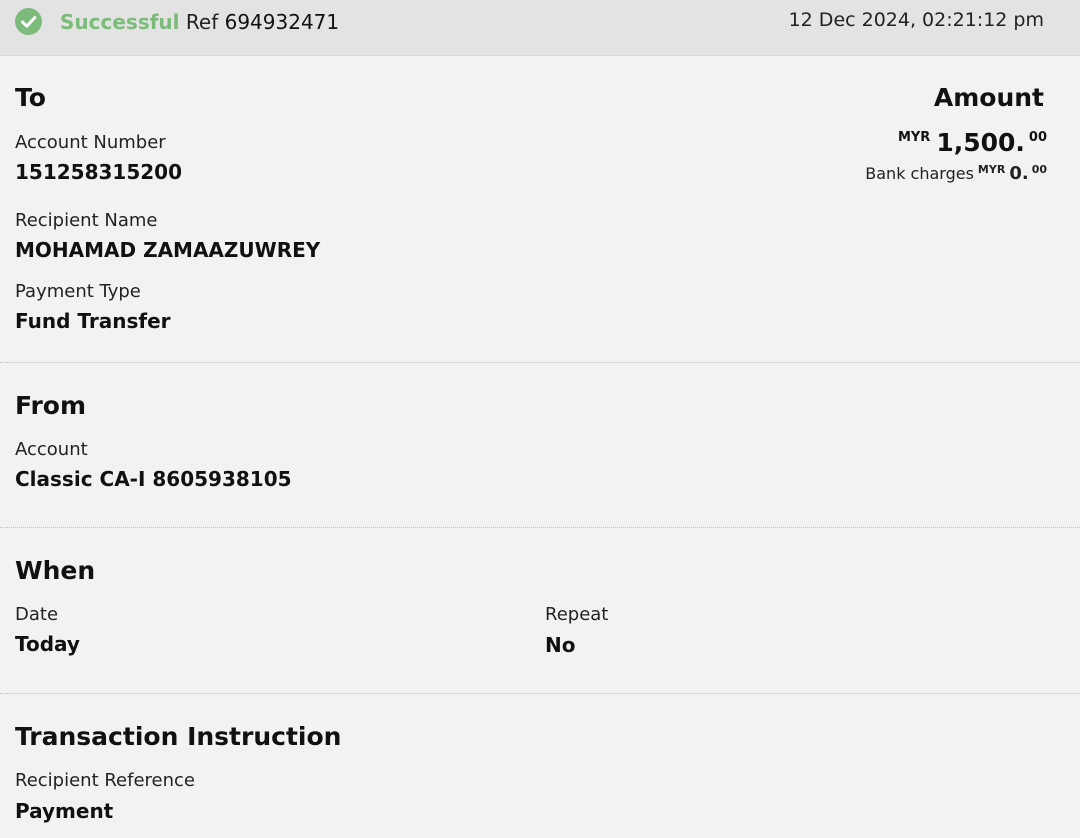 The width and height of the screenshot is (1080, 838). I want to click on date-label: Date, so click(37, 614).